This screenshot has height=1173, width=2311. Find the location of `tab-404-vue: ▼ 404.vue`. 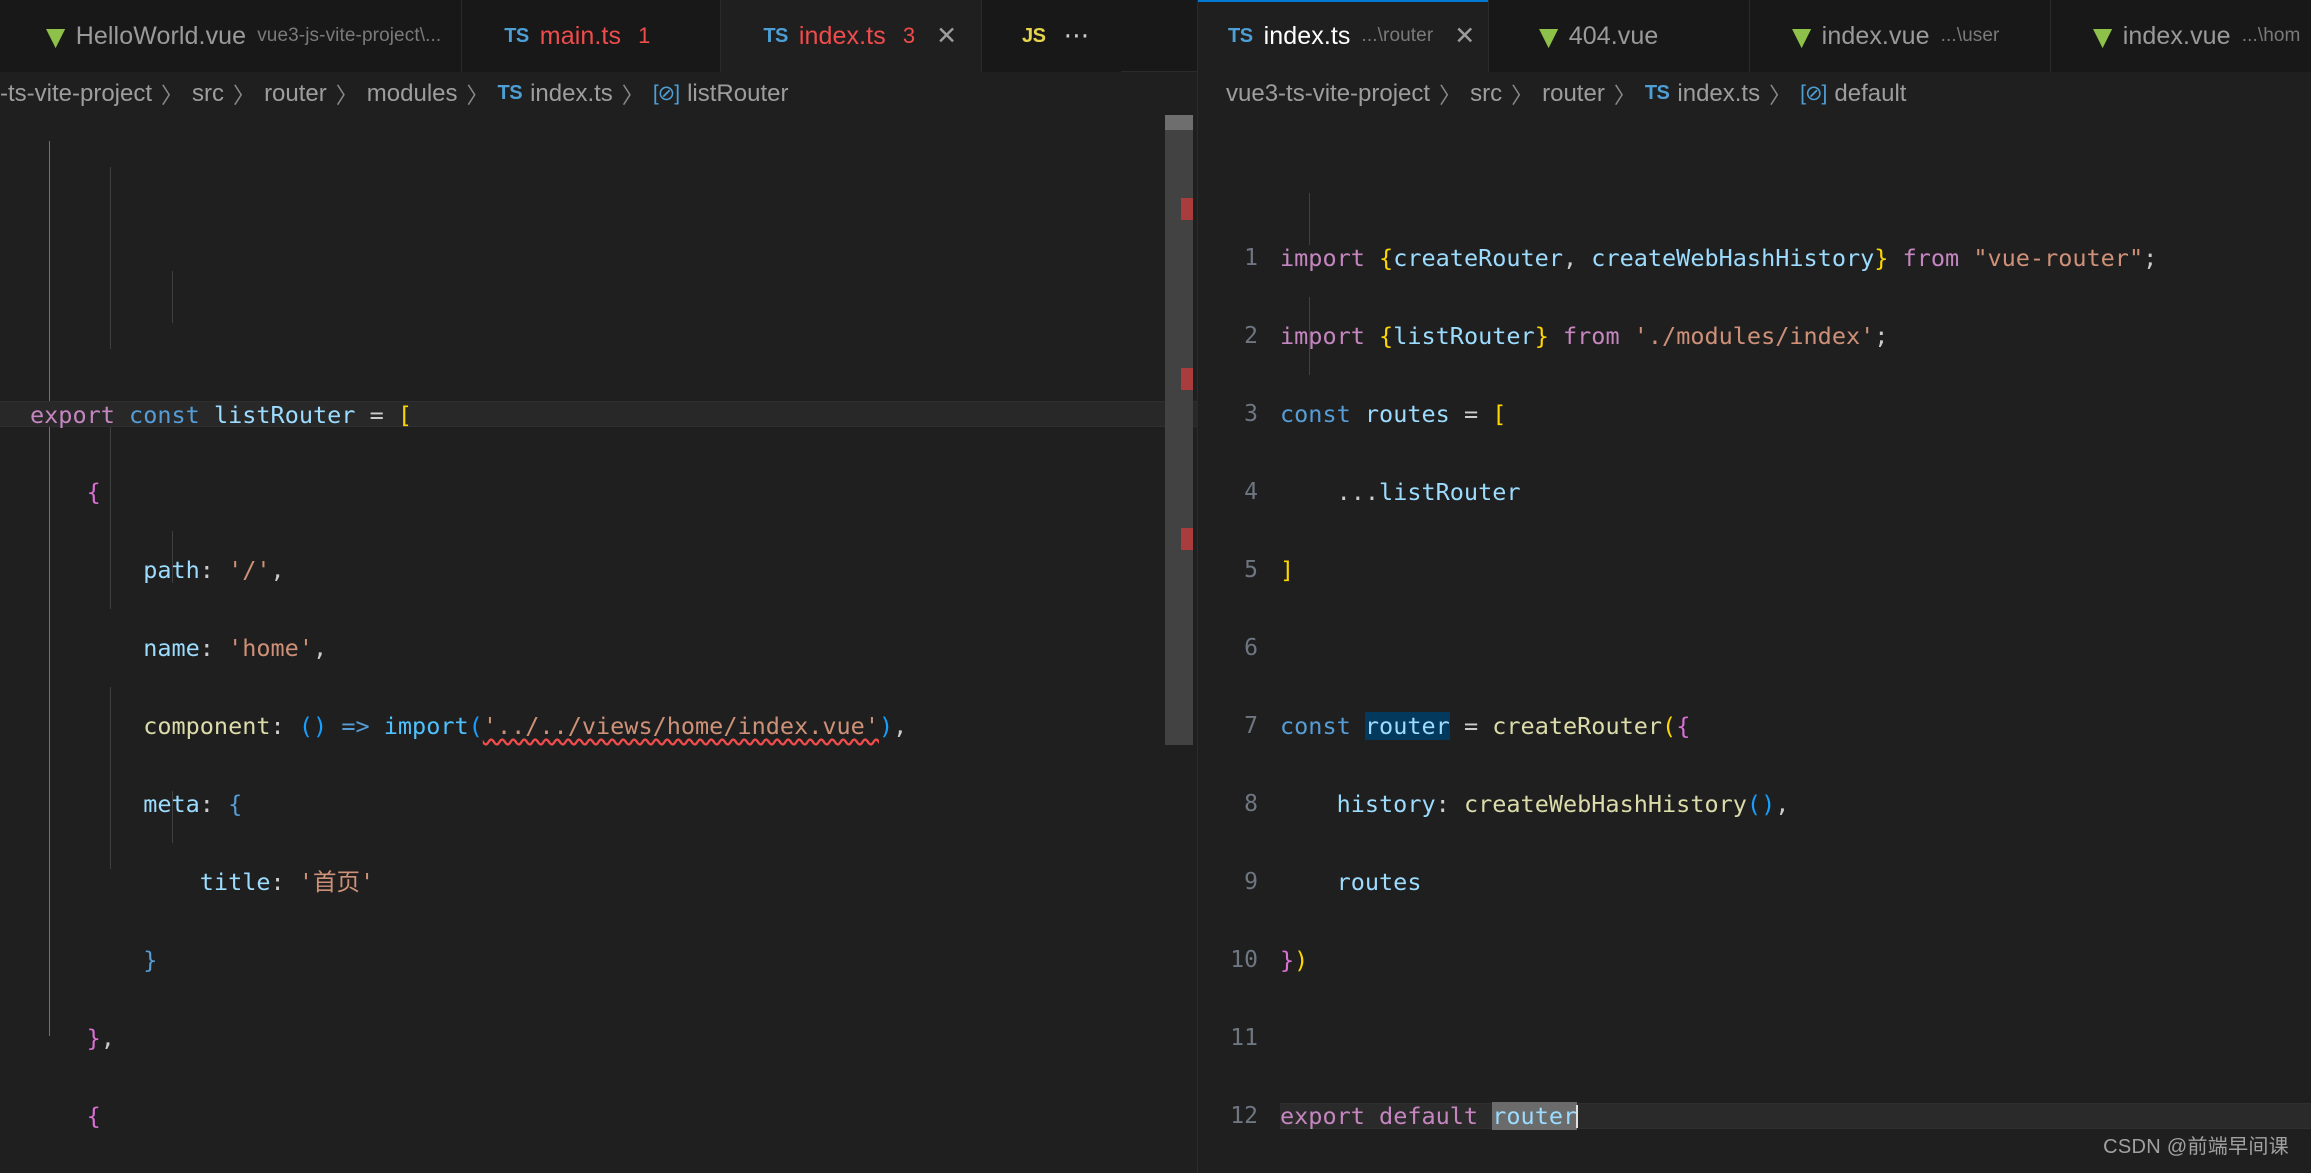

tab-404-vue: ▼ 404.vue is located at coordinates (1619, 36).